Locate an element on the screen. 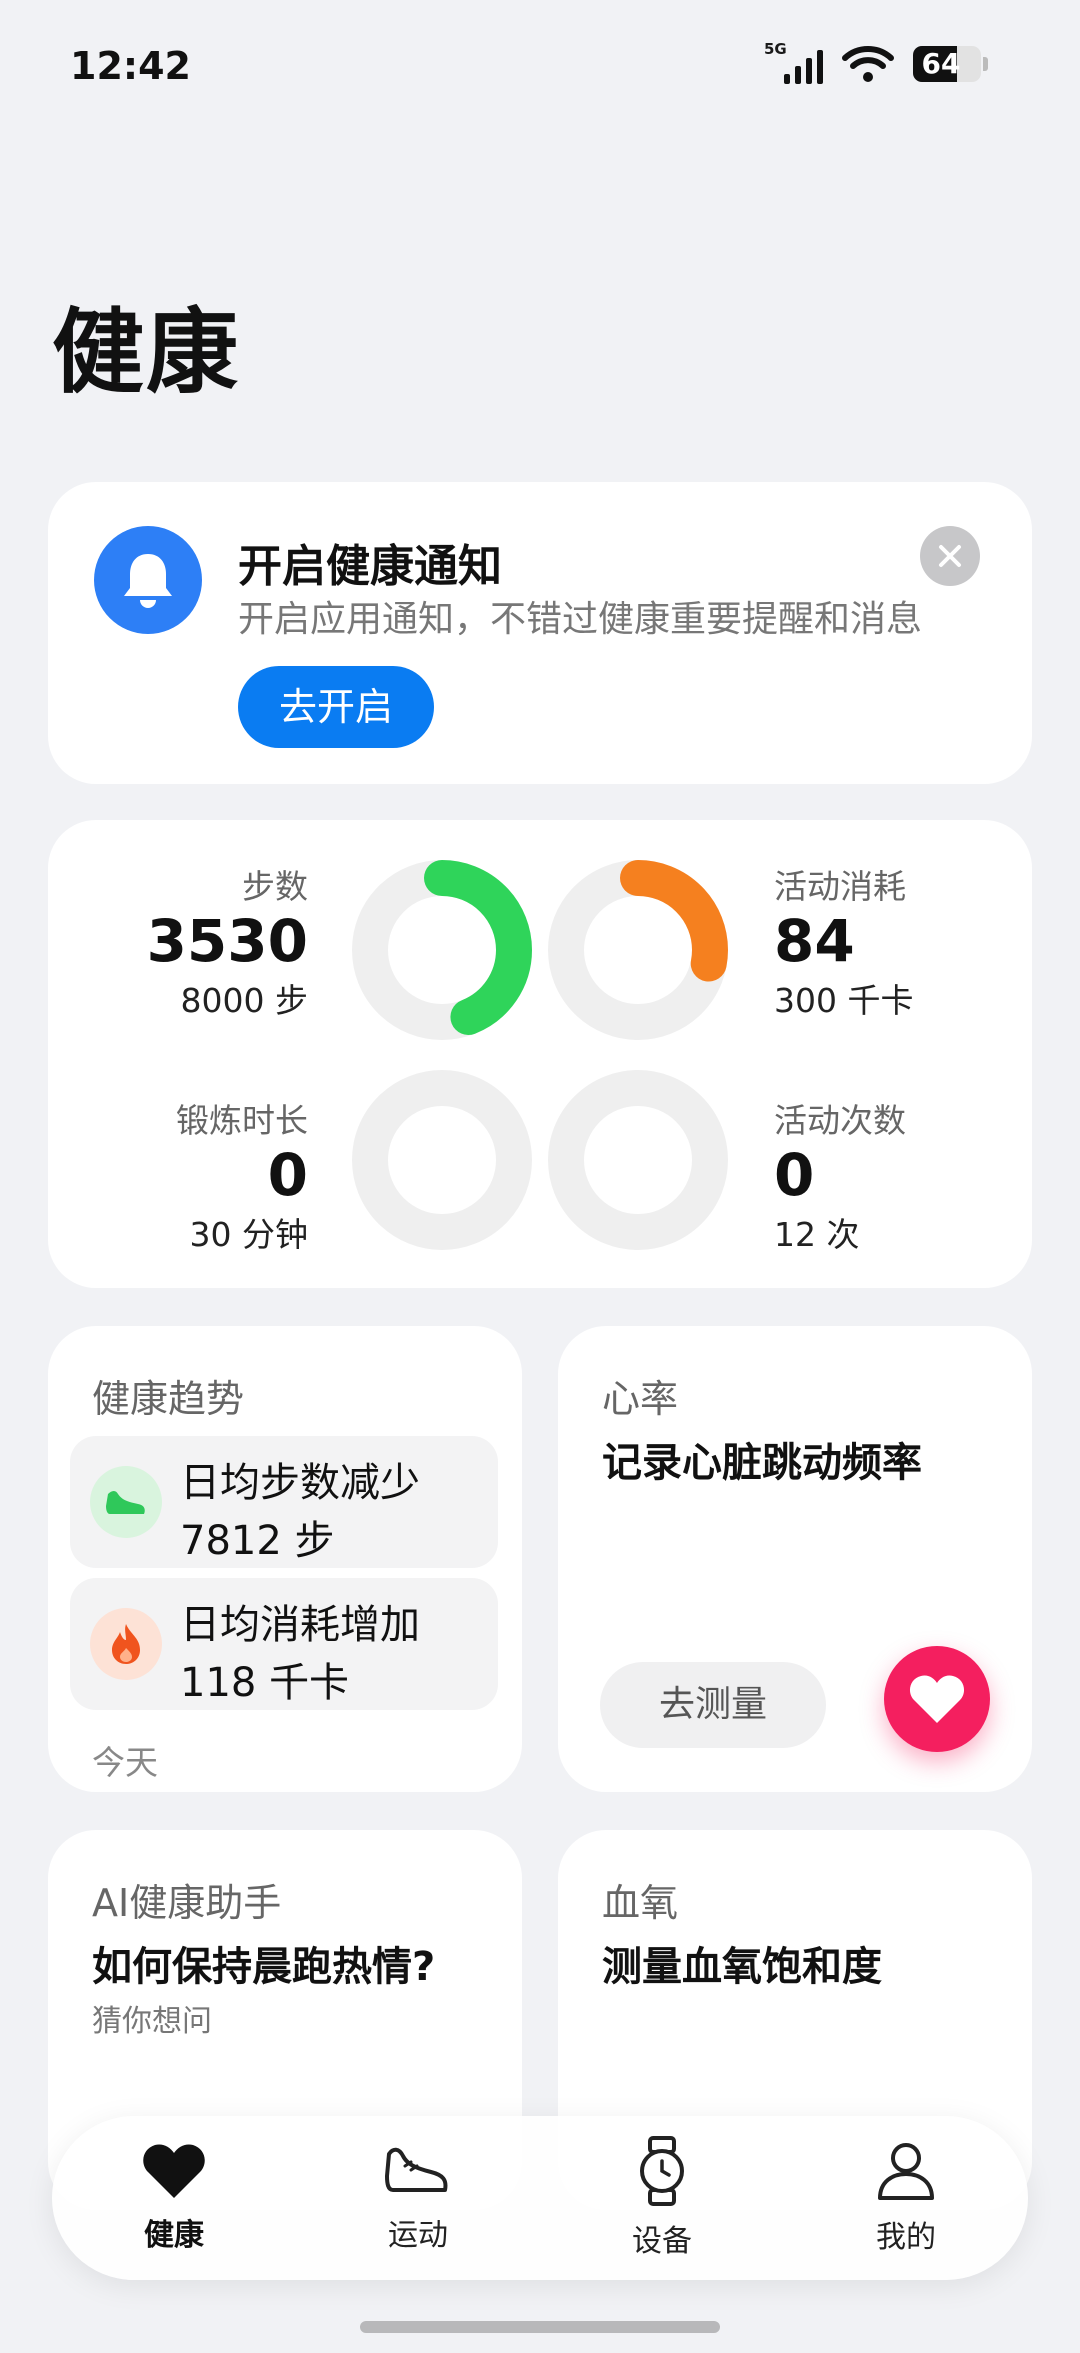 This screenshot has width=1080, height=2353. ai-assistant-question: 如何保持晨跑热情? is located at coordinates (263, 1963).